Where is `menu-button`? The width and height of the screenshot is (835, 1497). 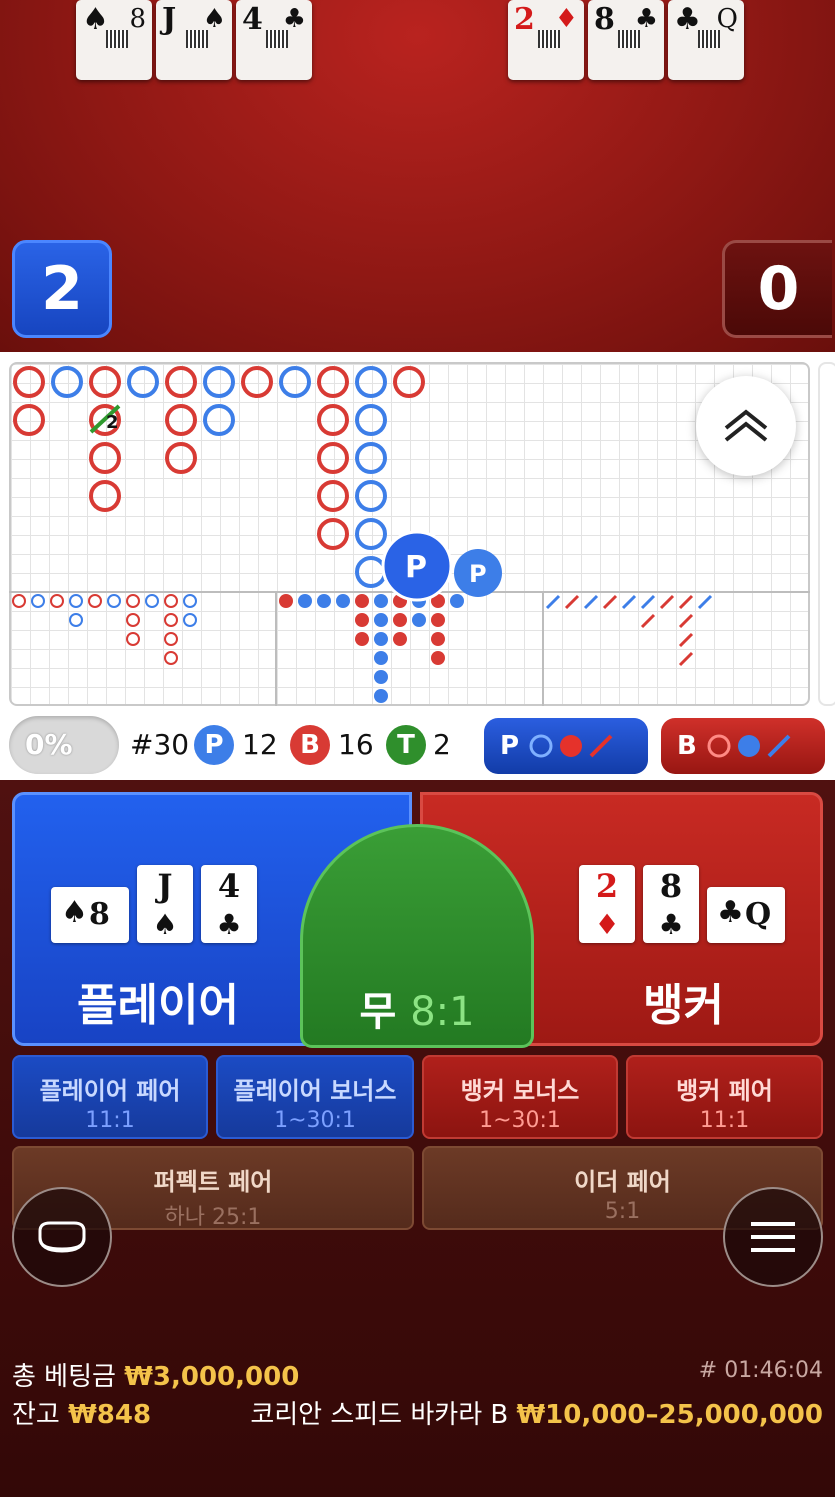
menu-button is located at coordinates (773, 1237).